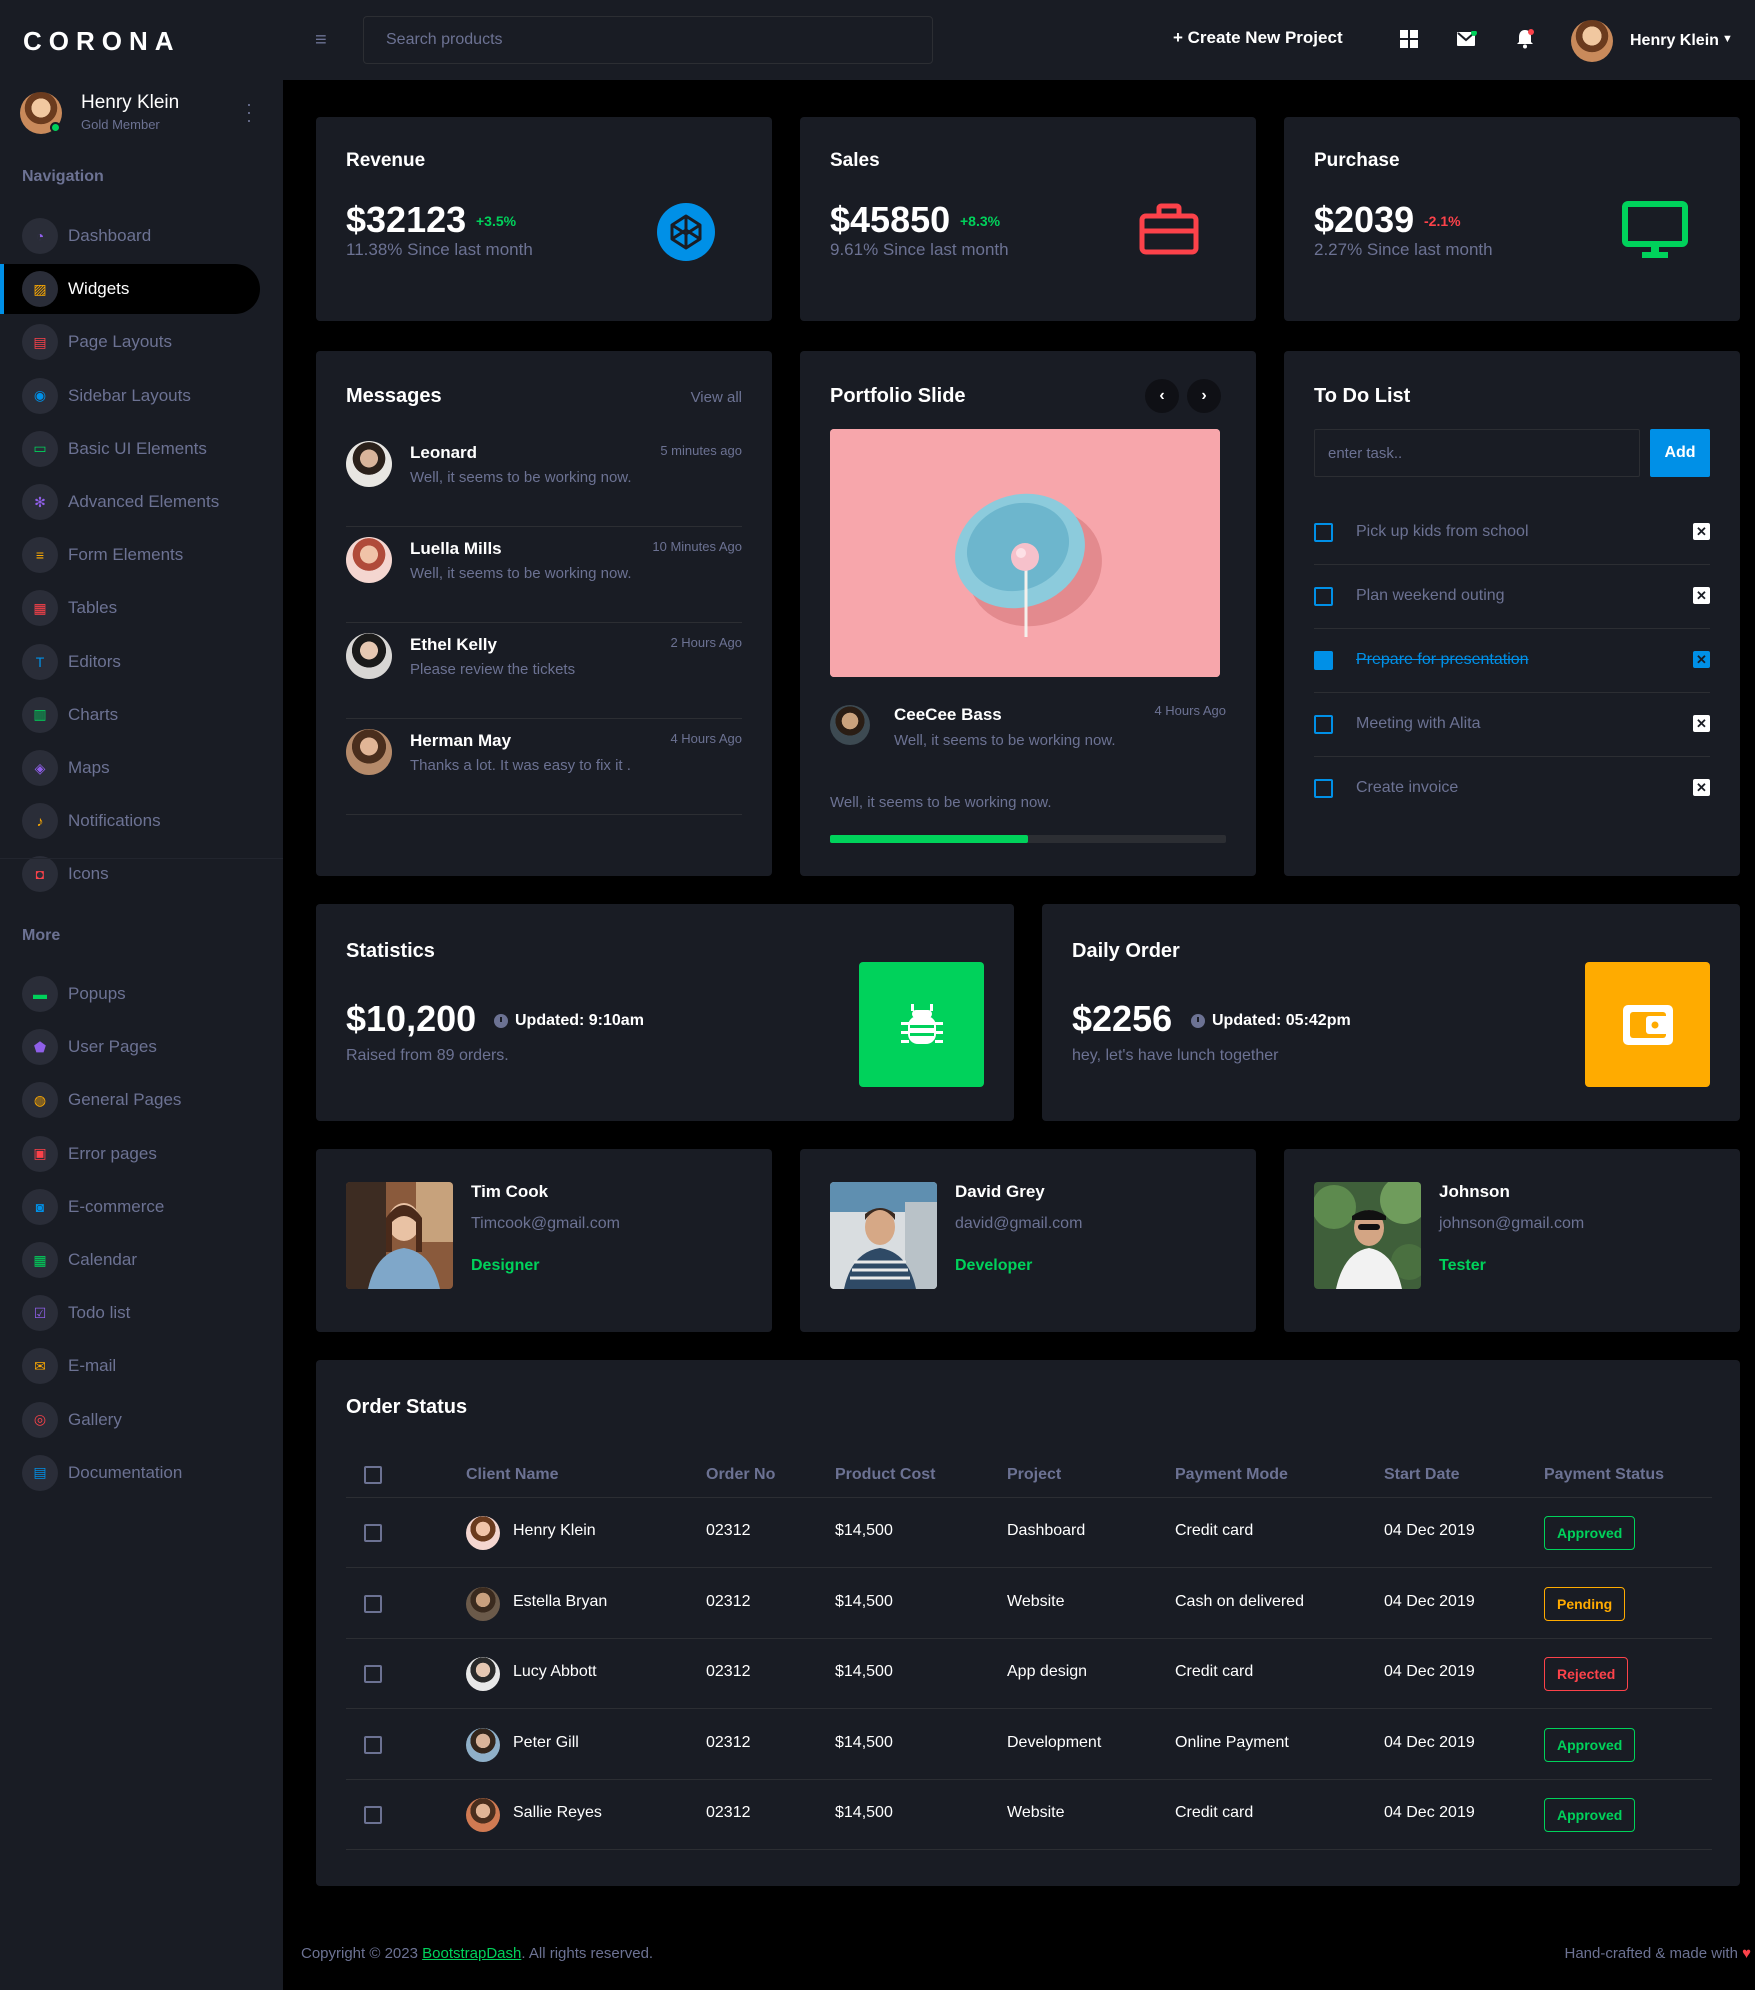 The width and height of the screenshot is (1755, 1990). I want to click on statistics-value: $10,200, so click(411, 1018).